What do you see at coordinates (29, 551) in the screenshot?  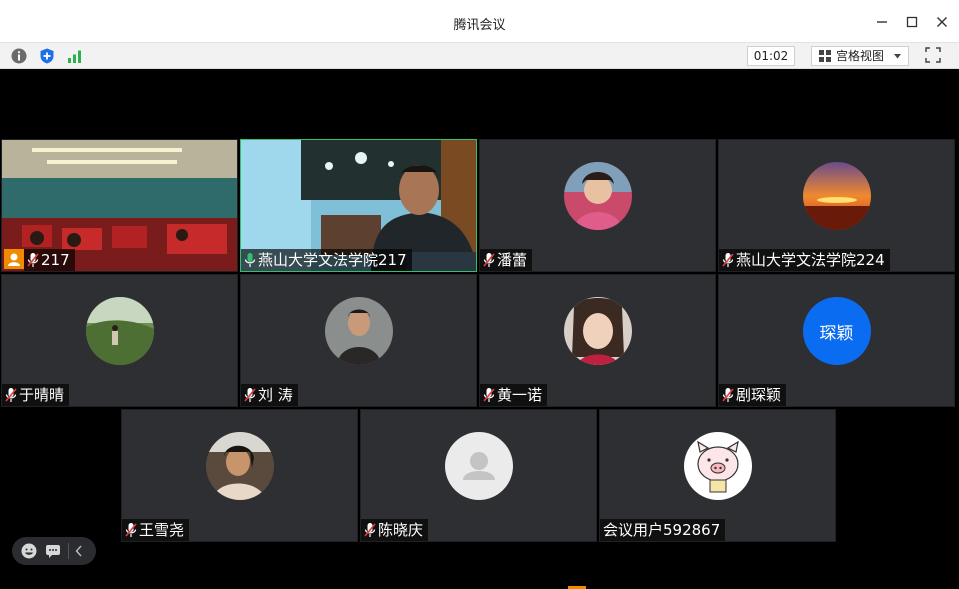 I see `emoji-icon` at bounding box center [29, 551].